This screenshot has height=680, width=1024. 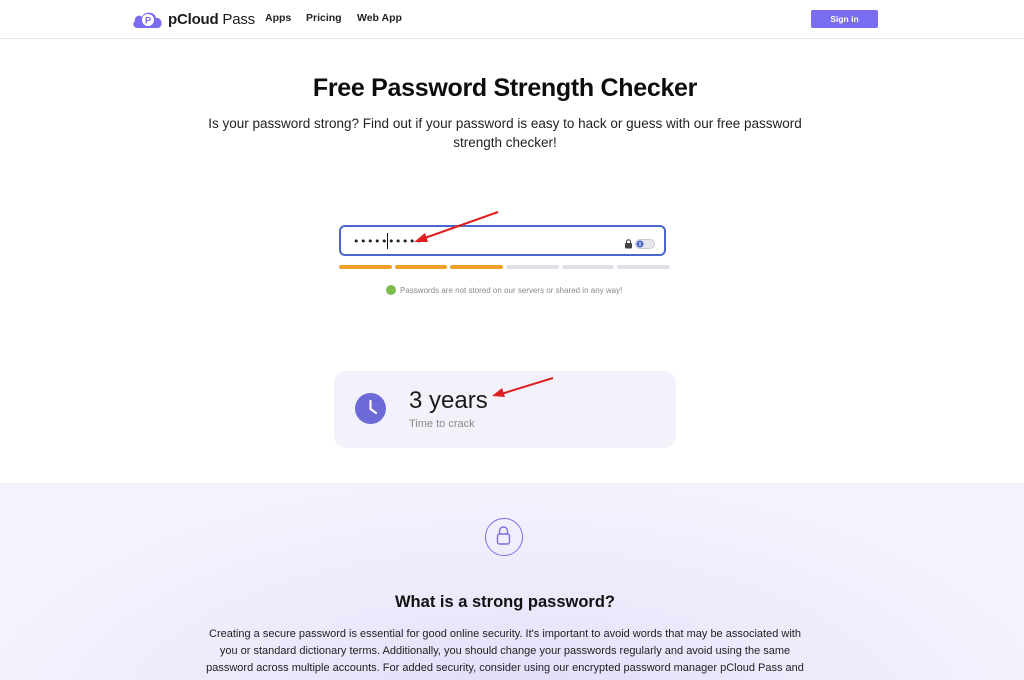 I want to click on toggle-visibility-icon, so click(x=645, y=245).